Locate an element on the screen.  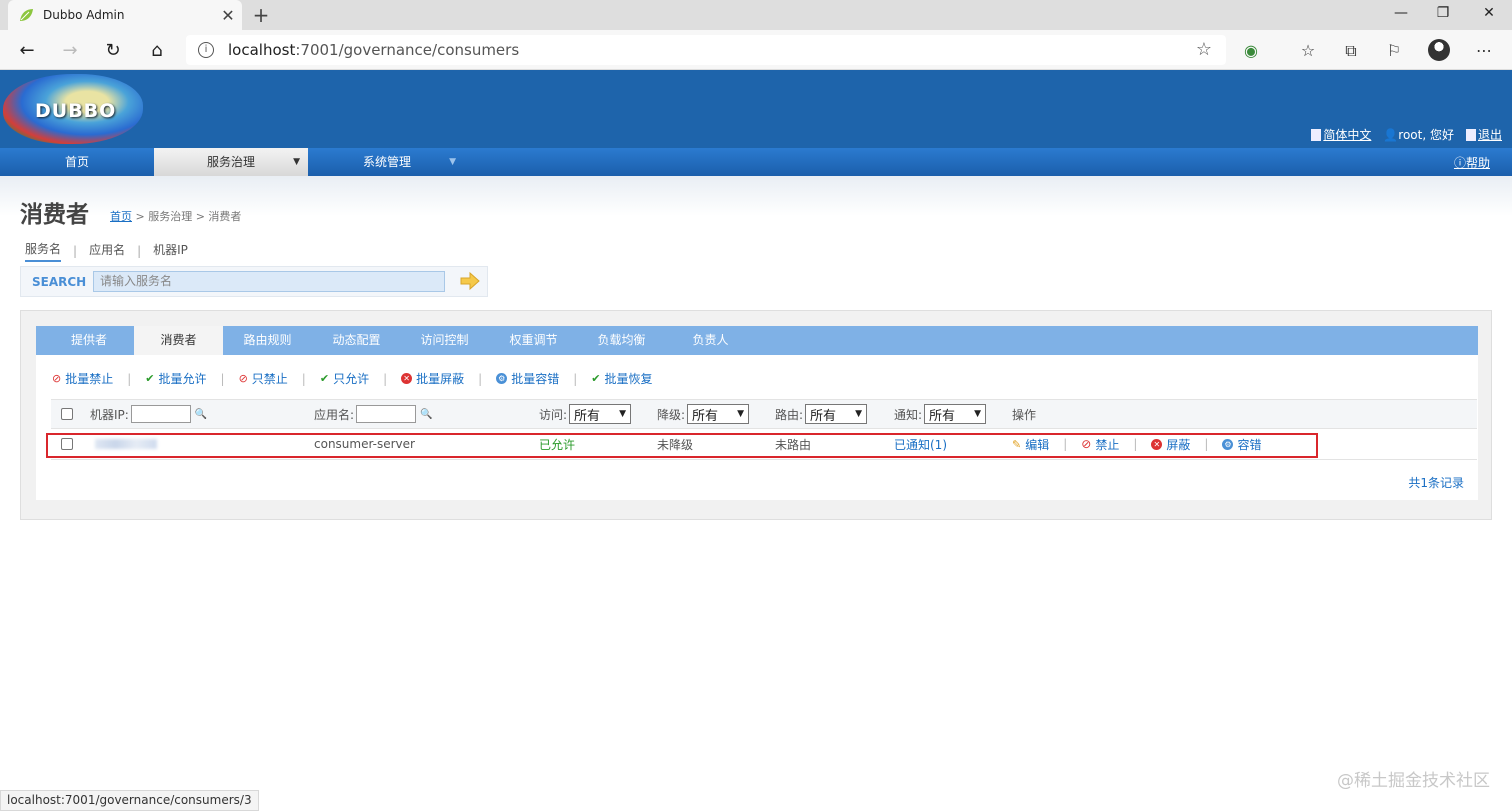
tab-routes: 路由规则 is located at coordinates (267, 340).